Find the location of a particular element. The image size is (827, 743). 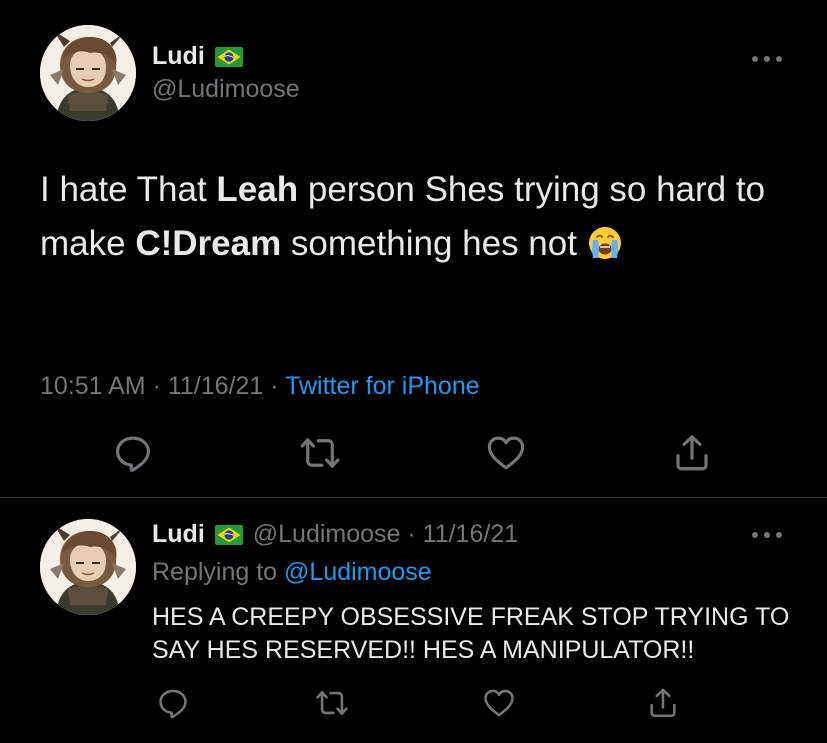

author-display-name: Ludi is located at coordinates (178, 56).